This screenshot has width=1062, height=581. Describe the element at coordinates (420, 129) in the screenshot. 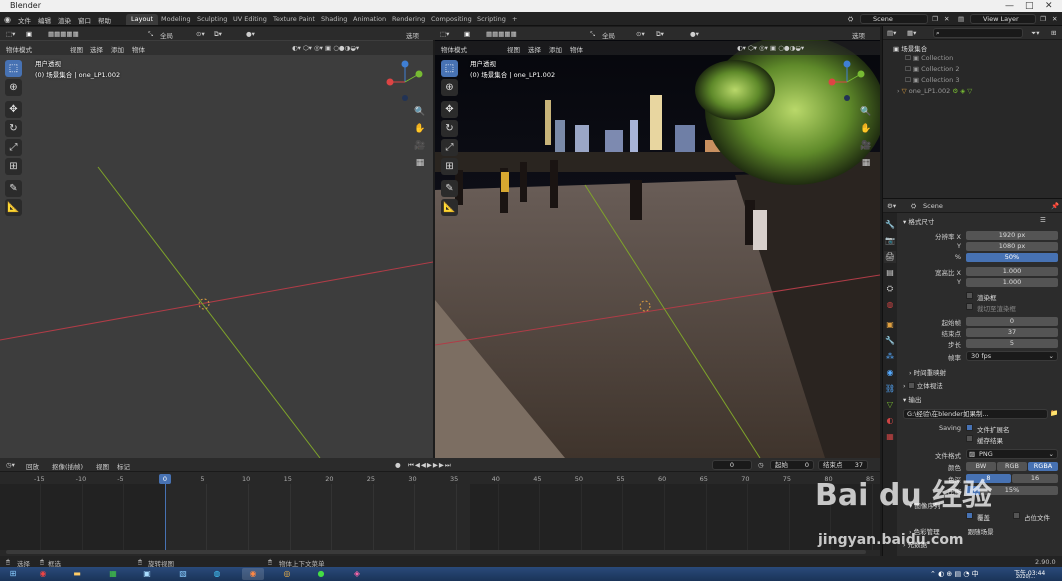

I see `pan-hand-icon: ✋` at that location.